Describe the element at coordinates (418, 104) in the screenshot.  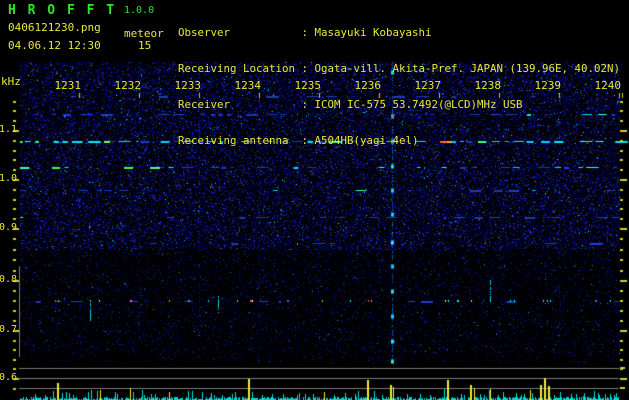
I see `receiver-value: ICOM IC-575 53.7492(@LCD)MHz USB` at that location.